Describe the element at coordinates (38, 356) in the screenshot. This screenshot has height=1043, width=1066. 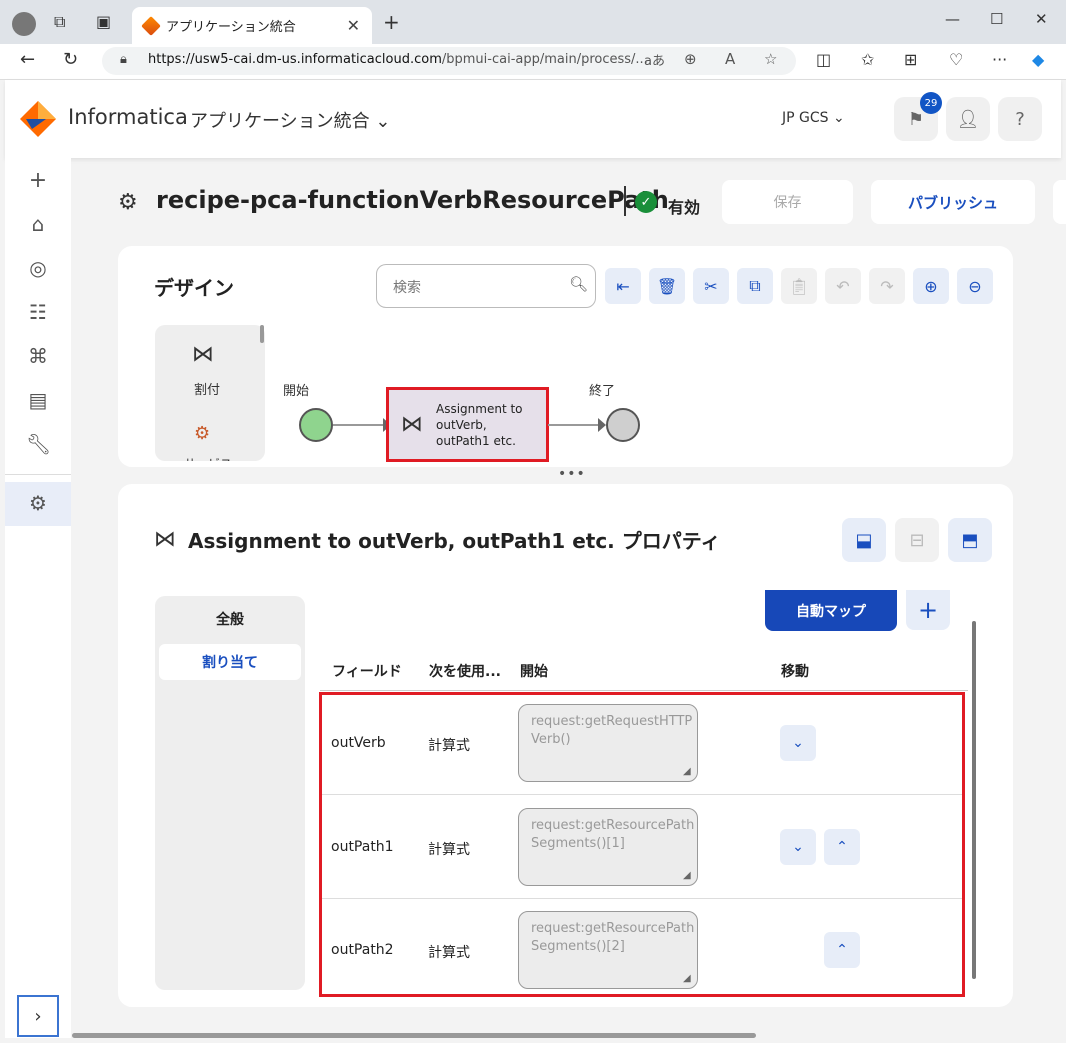
I see `connections-icon: ⌘` at that location.